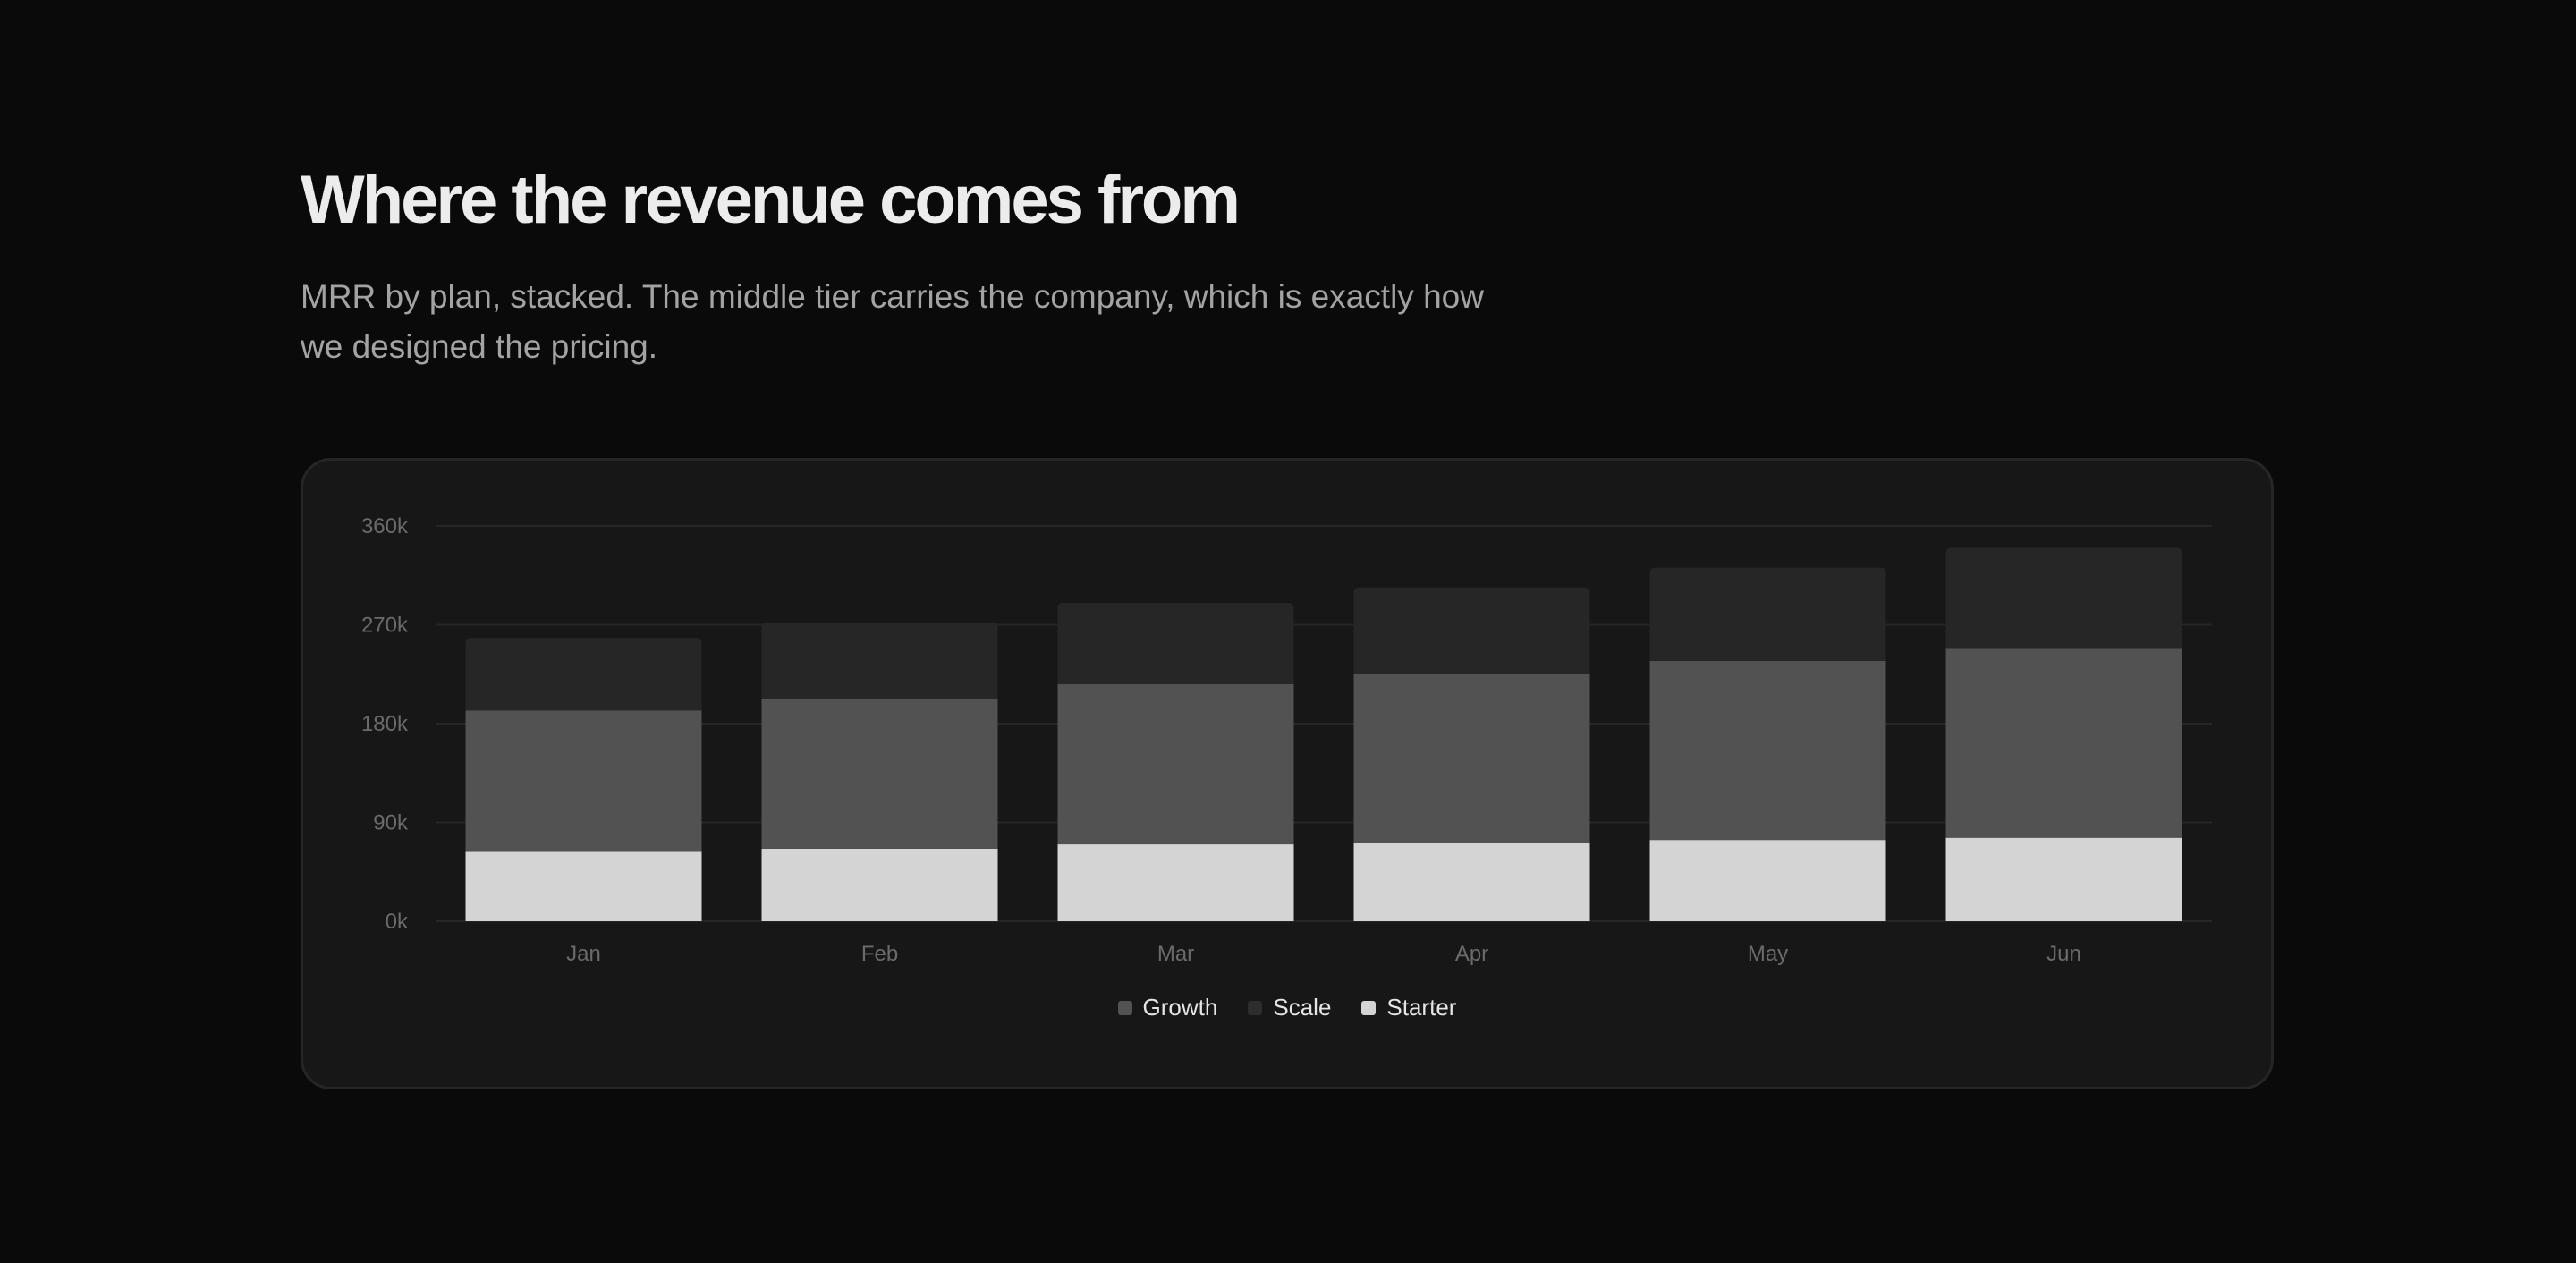  What do you see at coordinates (771, 200) in the screenshot?
I see `page-title: Where the revenue comes from` at bounding box center [771, 200].